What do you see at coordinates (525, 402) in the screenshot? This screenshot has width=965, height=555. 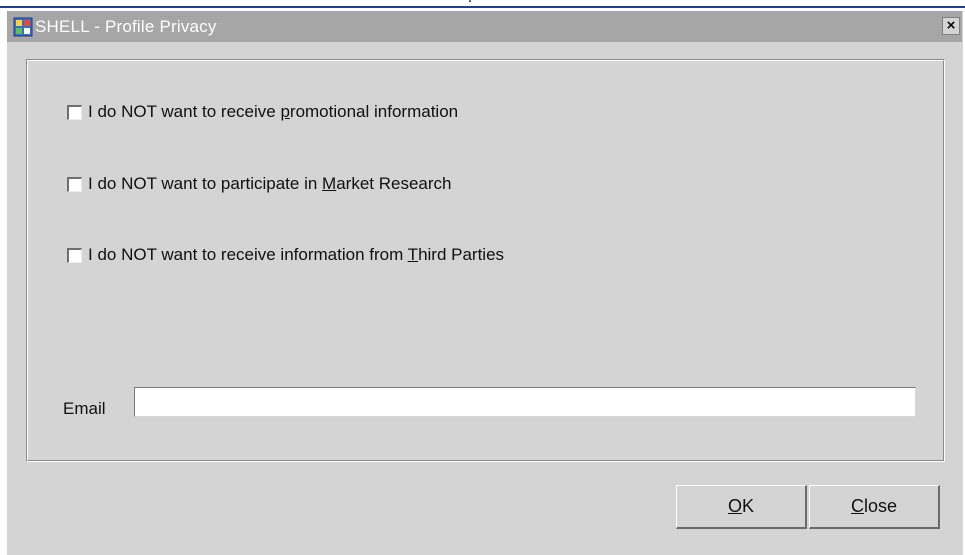 I see `email-input` at bounding box center [525, 402].